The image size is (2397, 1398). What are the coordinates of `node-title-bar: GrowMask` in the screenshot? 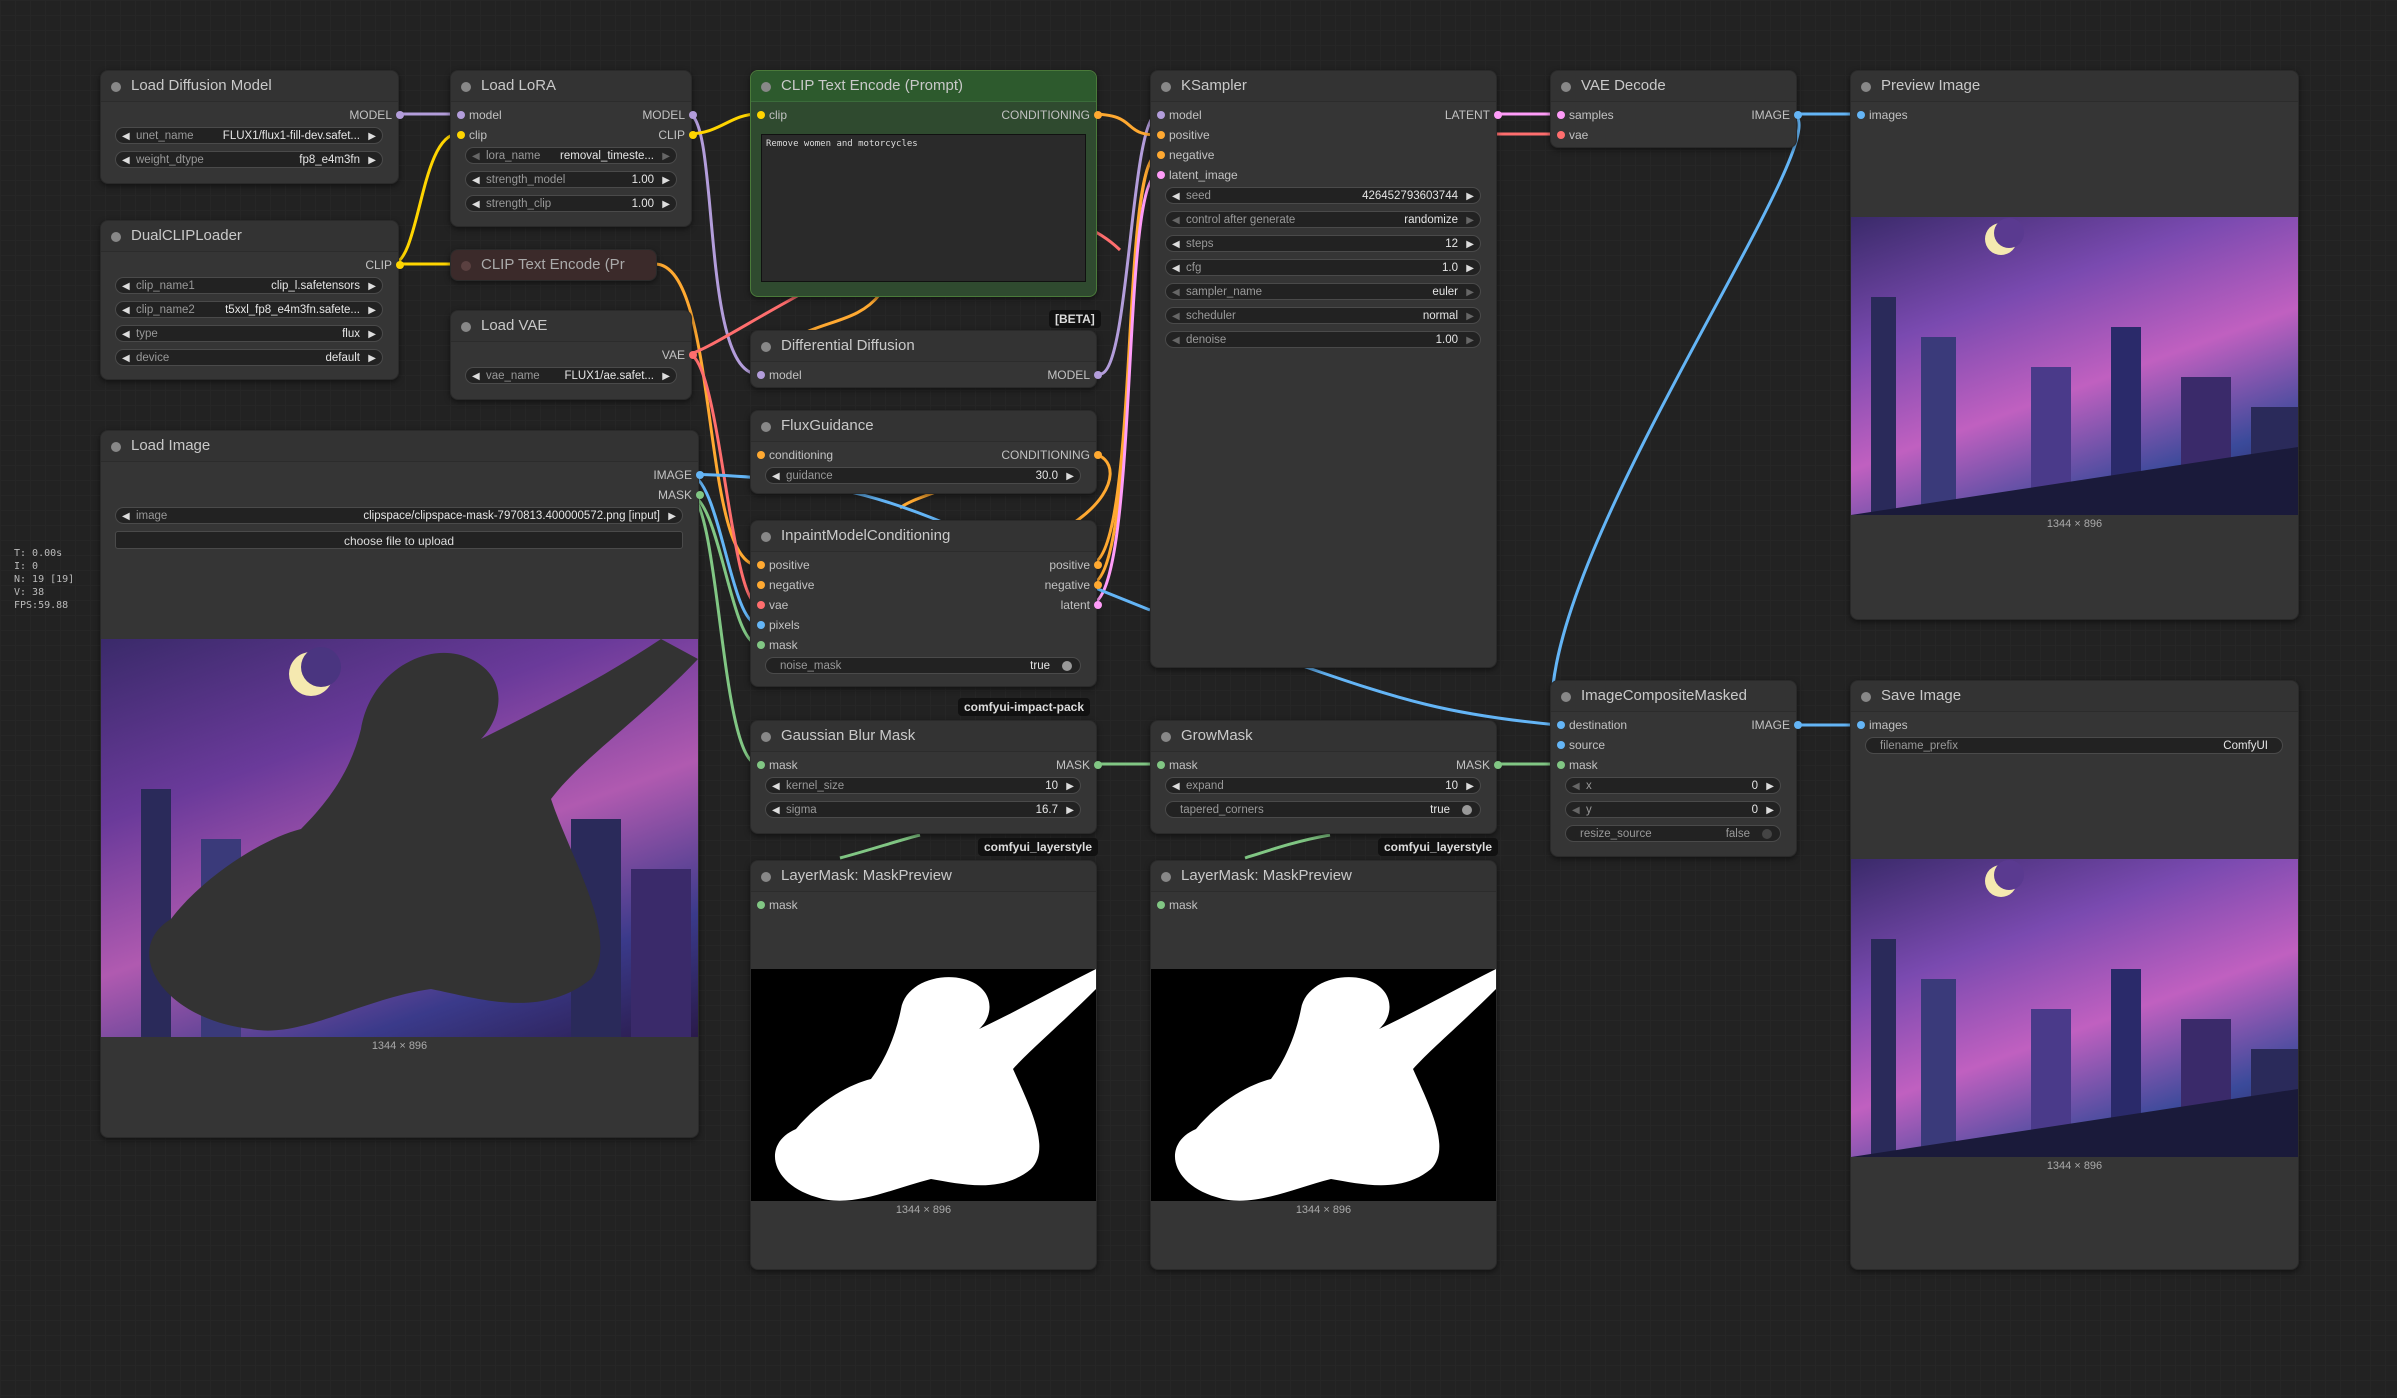 It's located at (1323, 736).